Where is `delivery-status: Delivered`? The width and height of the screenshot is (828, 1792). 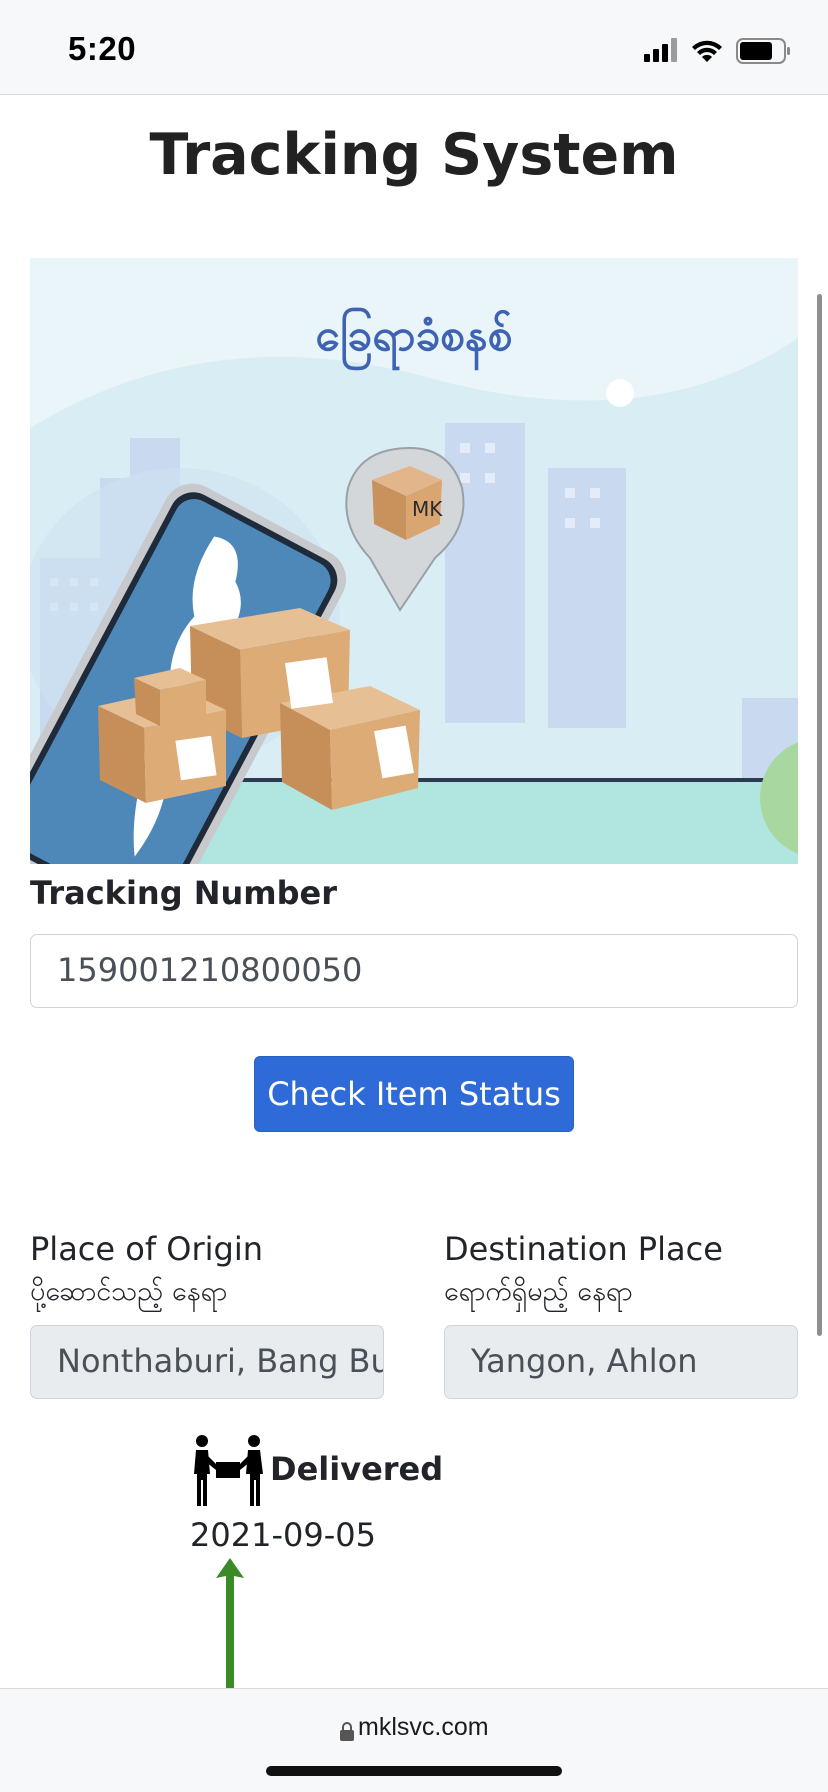
delivery-status: Delivered is located at coordinates (357, 1469).